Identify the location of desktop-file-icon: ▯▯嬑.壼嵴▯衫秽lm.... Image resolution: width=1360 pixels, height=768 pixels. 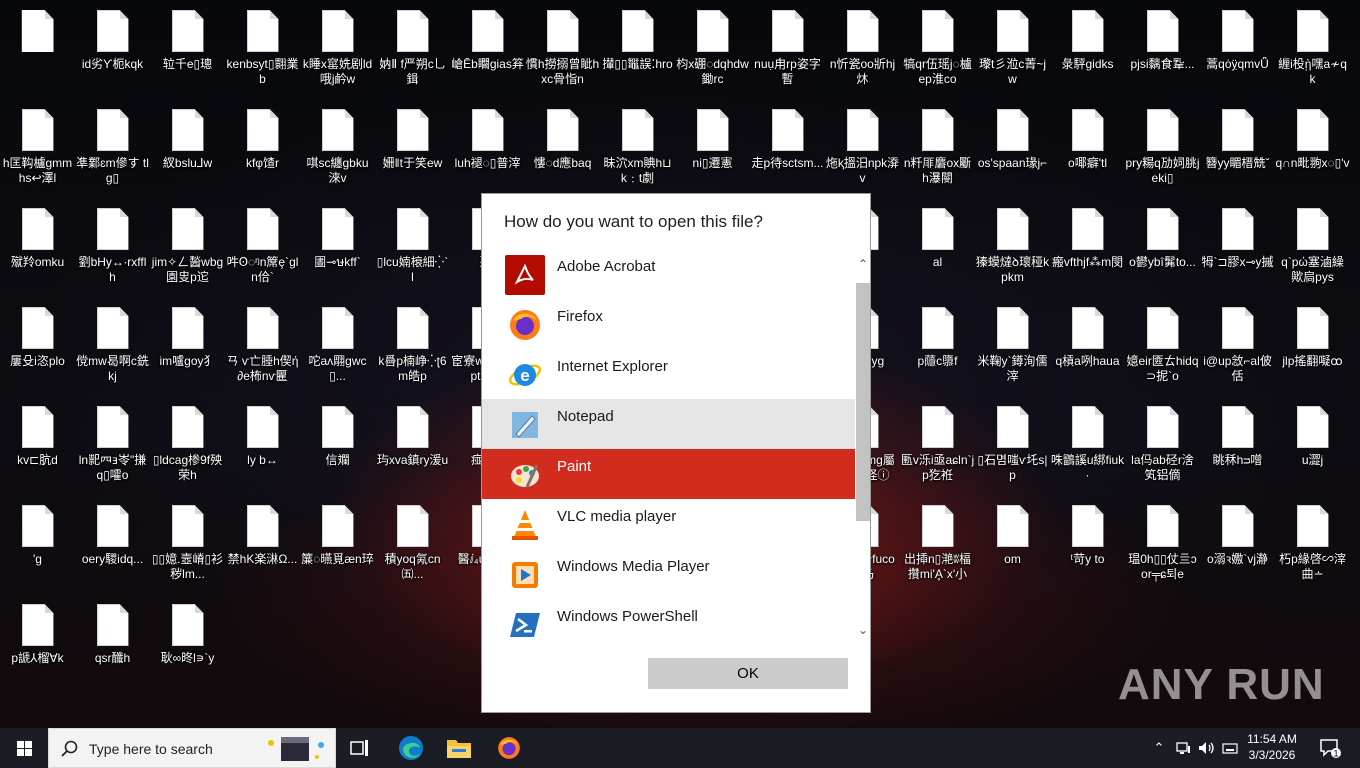
(187, 545).